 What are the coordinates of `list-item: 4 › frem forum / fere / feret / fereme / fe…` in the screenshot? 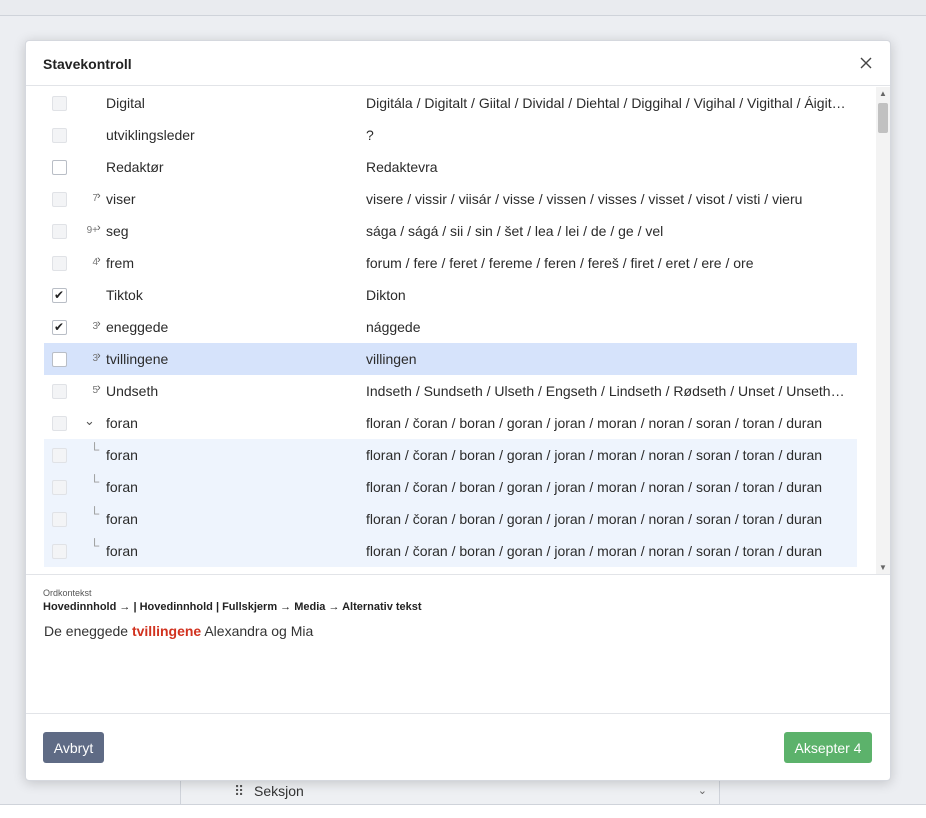 It's located at (450, 263).